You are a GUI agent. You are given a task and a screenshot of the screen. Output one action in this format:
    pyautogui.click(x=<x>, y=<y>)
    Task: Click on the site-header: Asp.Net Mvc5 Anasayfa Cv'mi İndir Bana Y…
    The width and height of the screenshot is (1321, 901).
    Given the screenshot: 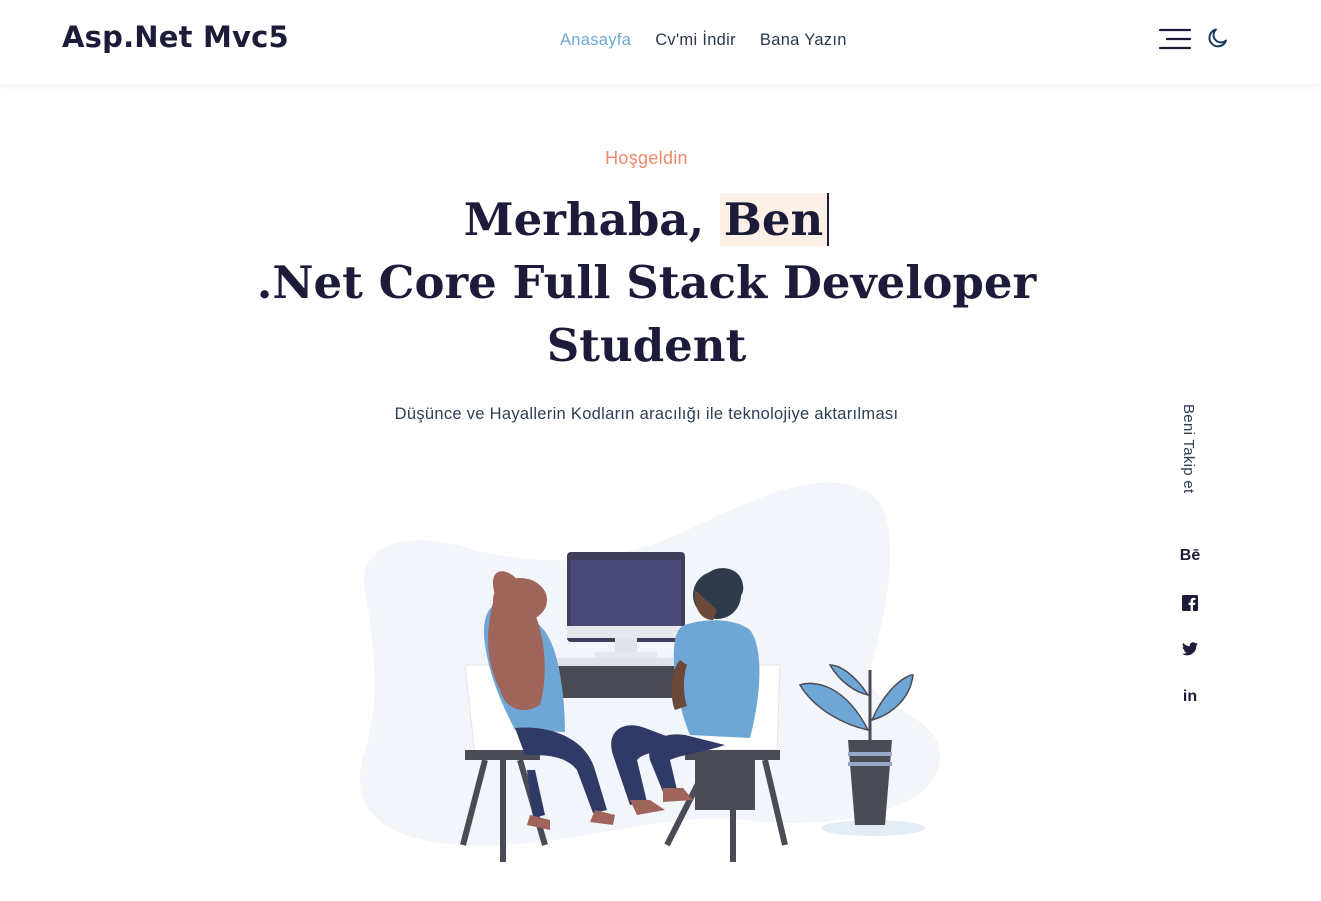 What is the action you would take?
    pyautogui.click(x=660, y=42)
    